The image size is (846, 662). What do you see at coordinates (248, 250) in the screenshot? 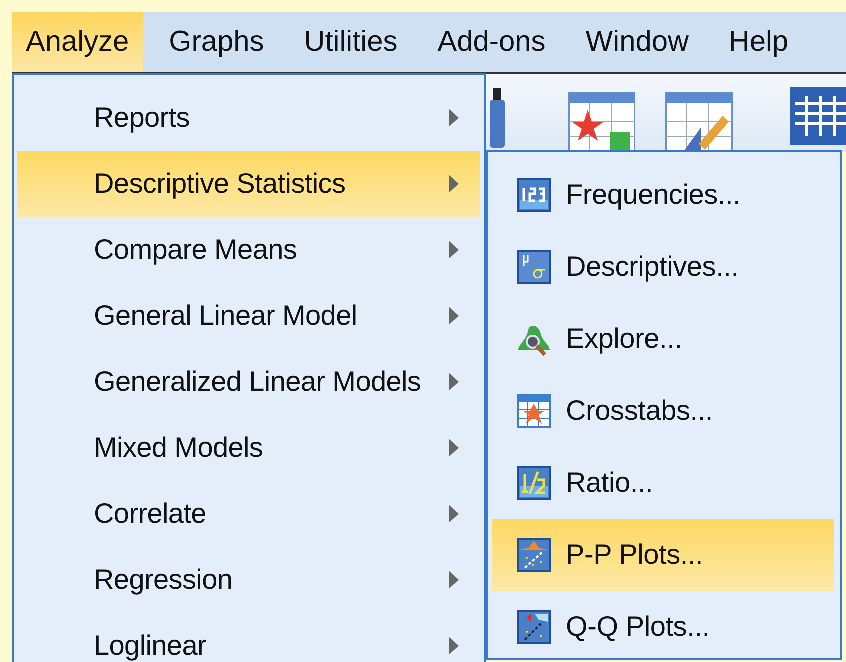
I see `menu-item: Compare Means` at bounding box center [248, 250].